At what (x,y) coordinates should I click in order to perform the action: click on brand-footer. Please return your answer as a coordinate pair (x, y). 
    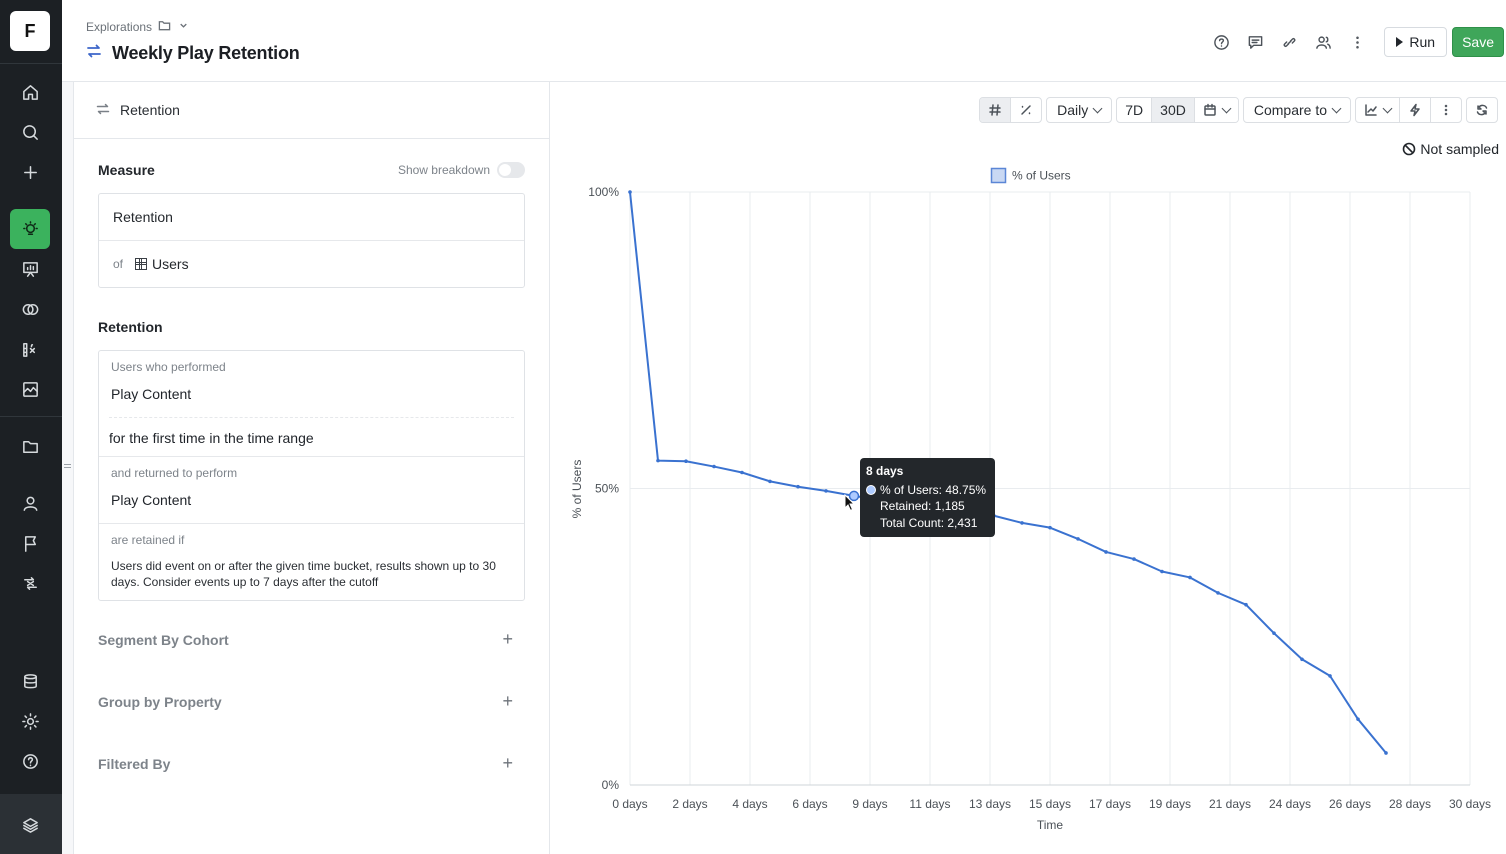
    Looking at the image, I should click on (31, 824).